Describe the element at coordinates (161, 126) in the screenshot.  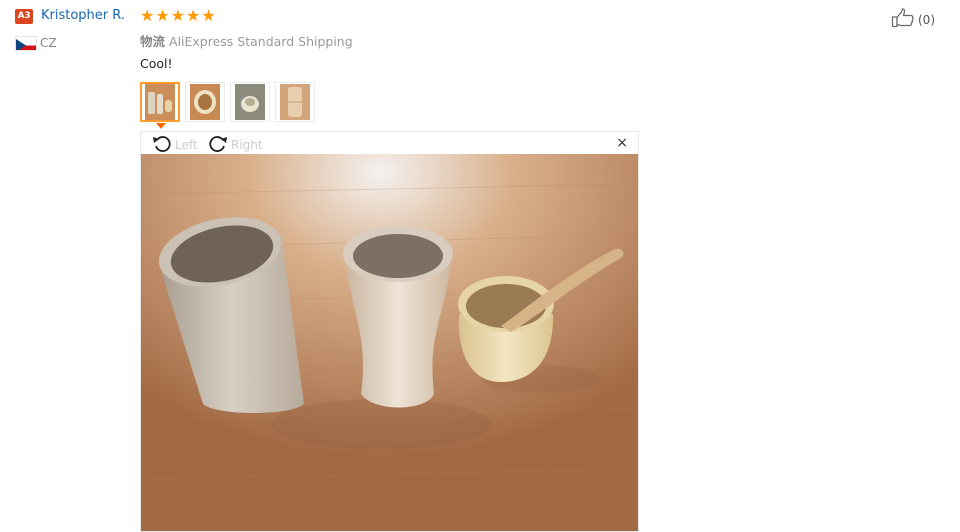
I see `active-thumbnail-indicator` at that location.